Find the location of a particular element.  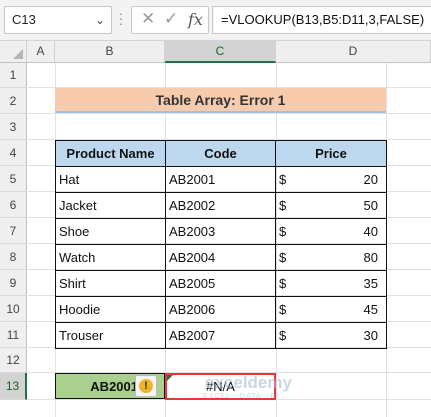

price-cell: $35 is located at coordinates (331, 283).